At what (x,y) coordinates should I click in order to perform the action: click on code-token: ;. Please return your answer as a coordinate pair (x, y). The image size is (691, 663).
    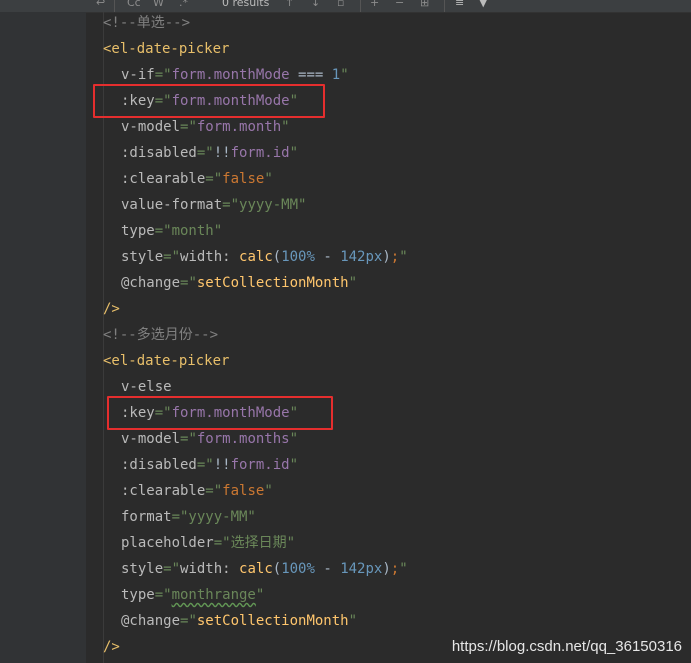
    Looking at the image, I should click on (395, 569).